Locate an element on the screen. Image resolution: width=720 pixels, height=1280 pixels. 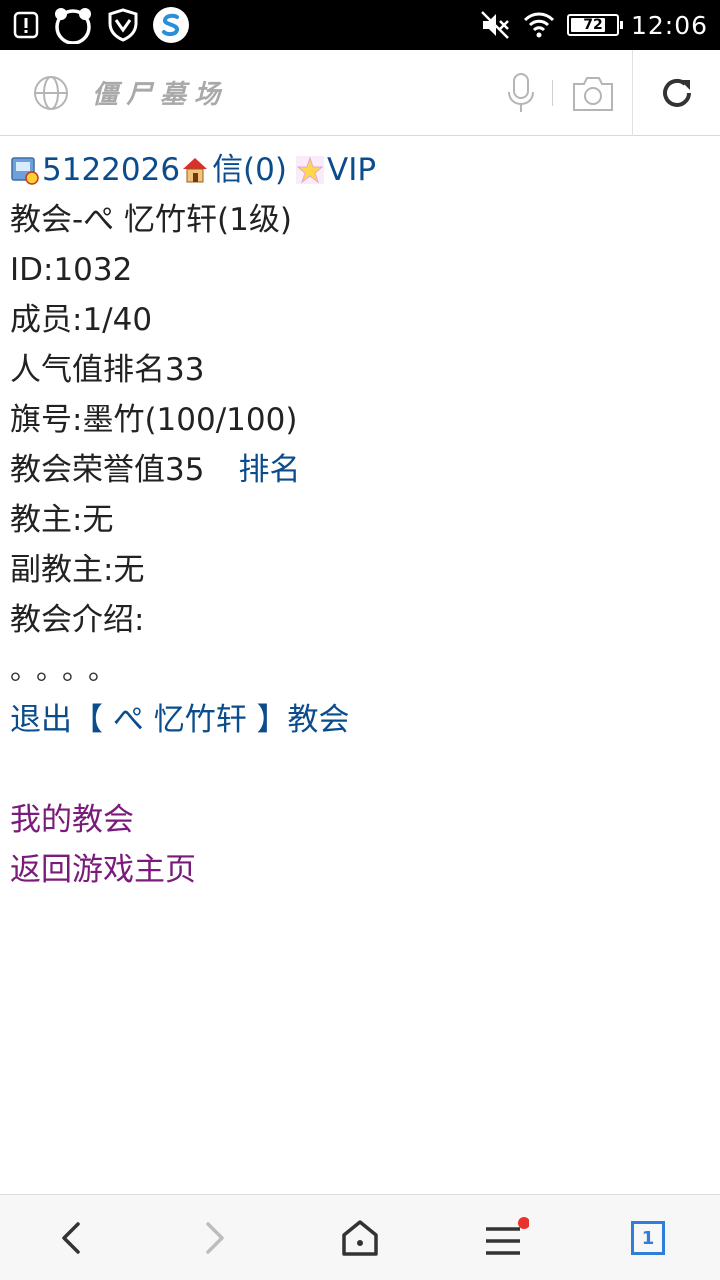
battery-level: 72 is located at coordinates (593, 25).